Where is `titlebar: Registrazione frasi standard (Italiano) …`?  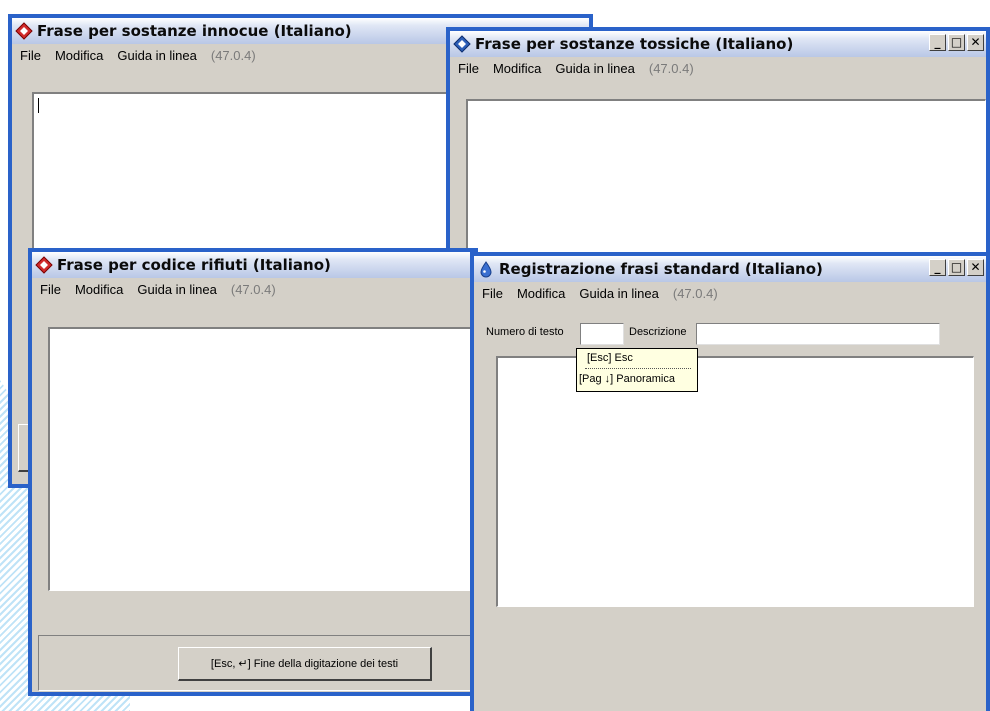 titlebar: Registrazione frasi standard (Italiano) … is located at coordinates (730, 269).